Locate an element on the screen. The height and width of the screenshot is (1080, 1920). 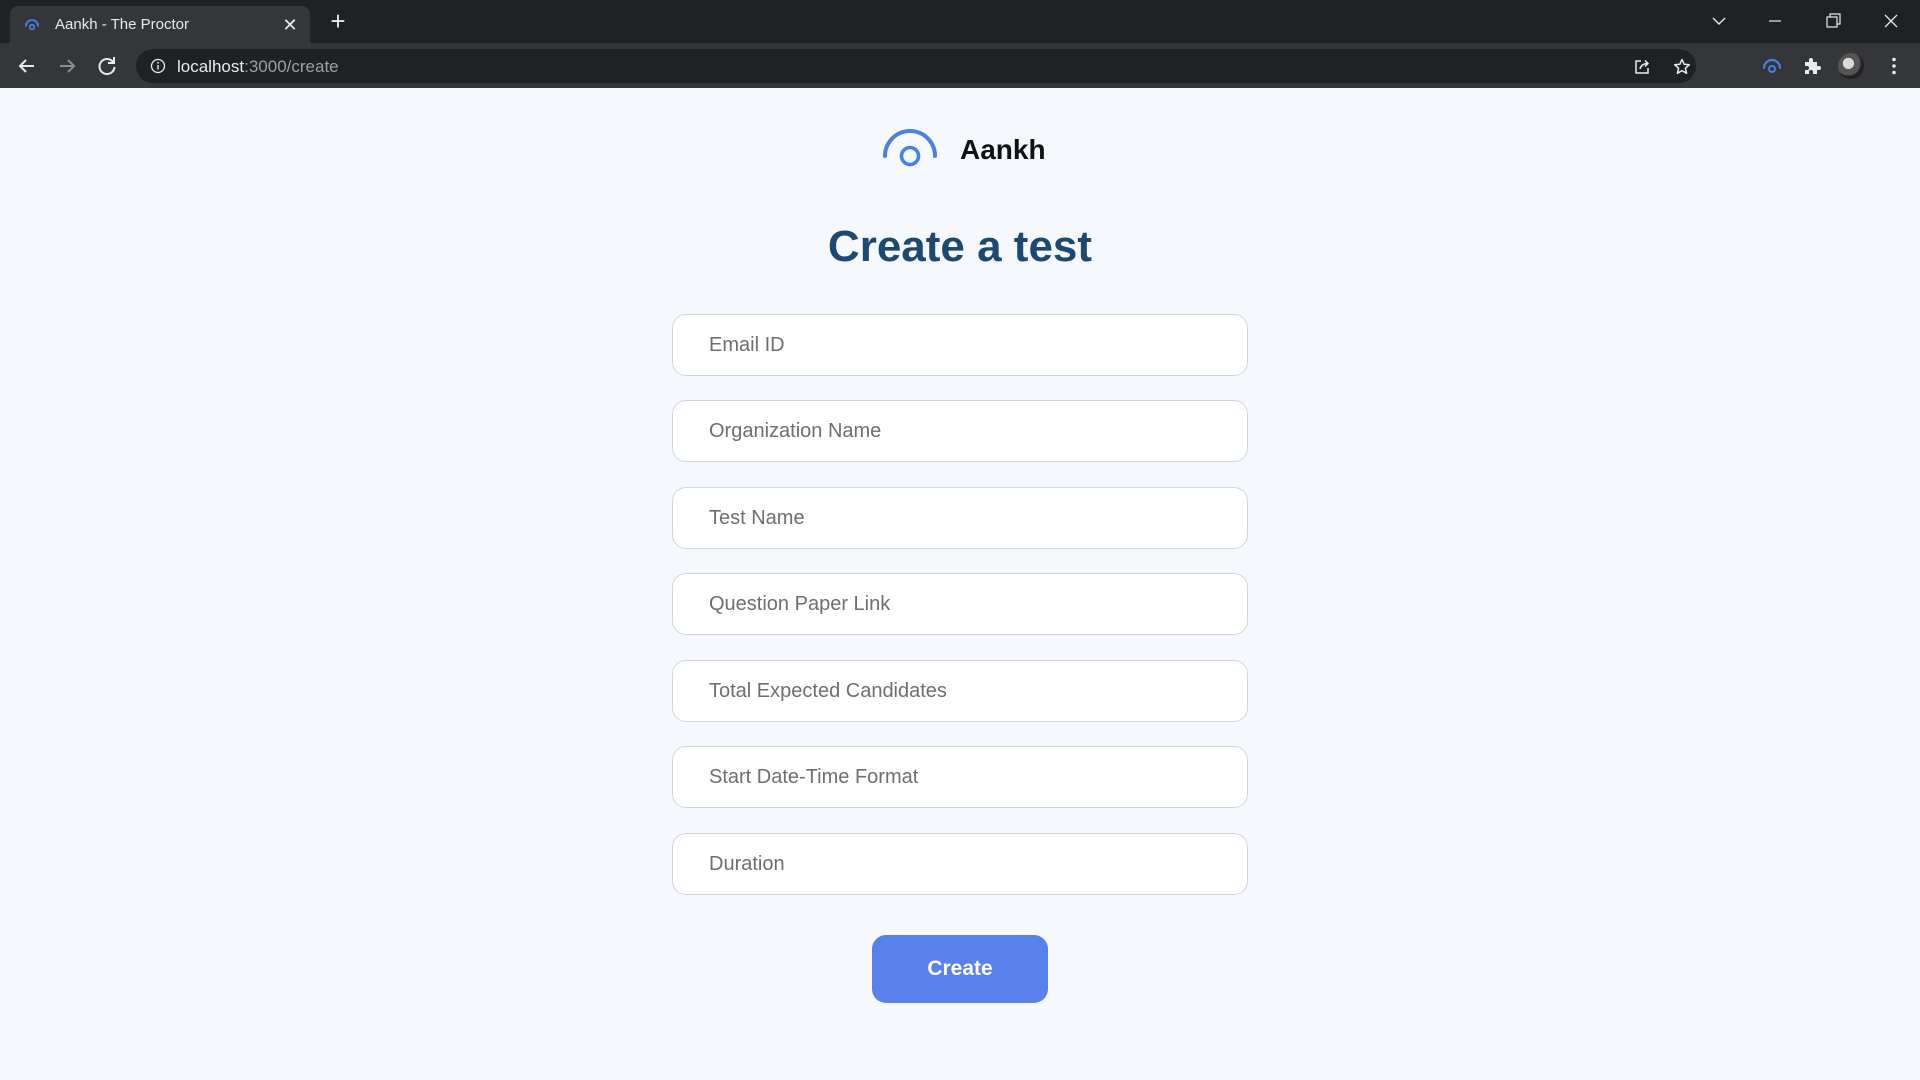
browser-tab: Aankh - The Proctor ✕ is located at coordinates (160, 24).